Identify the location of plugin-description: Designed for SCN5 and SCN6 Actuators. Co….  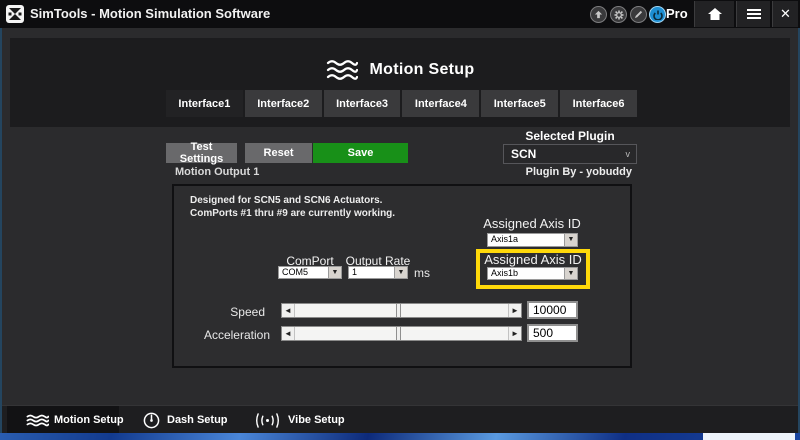
(292, 207).